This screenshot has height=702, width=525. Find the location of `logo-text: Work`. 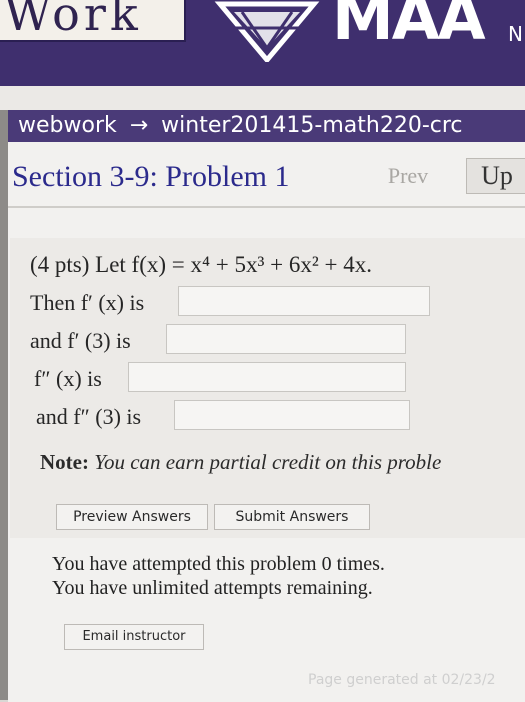

logo-text: Work is located at coordinates (73, 20).